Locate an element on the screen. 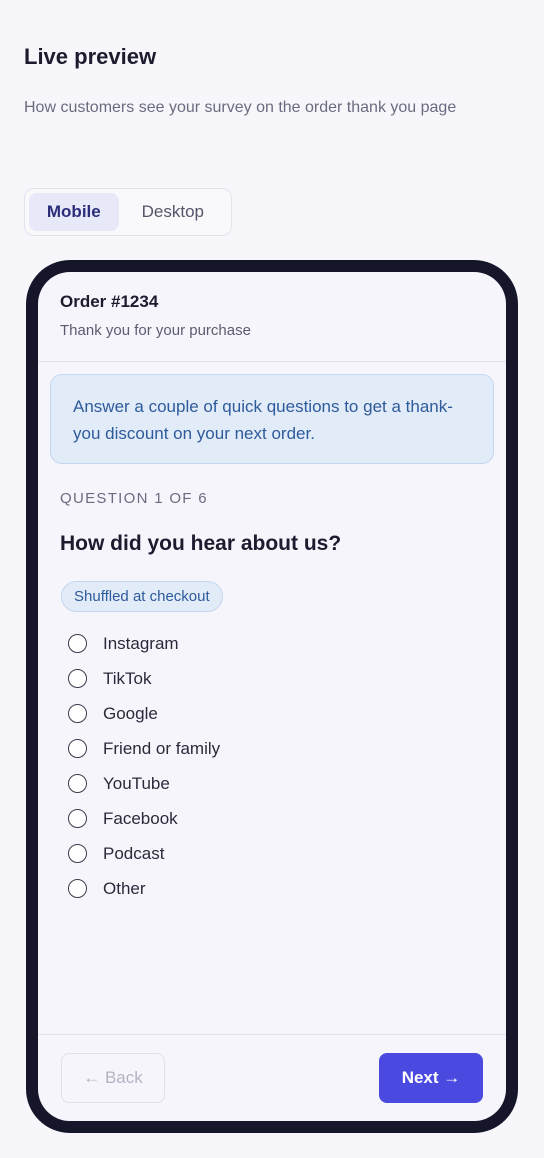  option-youtube: YouTube is located at coordinates (144, 783).